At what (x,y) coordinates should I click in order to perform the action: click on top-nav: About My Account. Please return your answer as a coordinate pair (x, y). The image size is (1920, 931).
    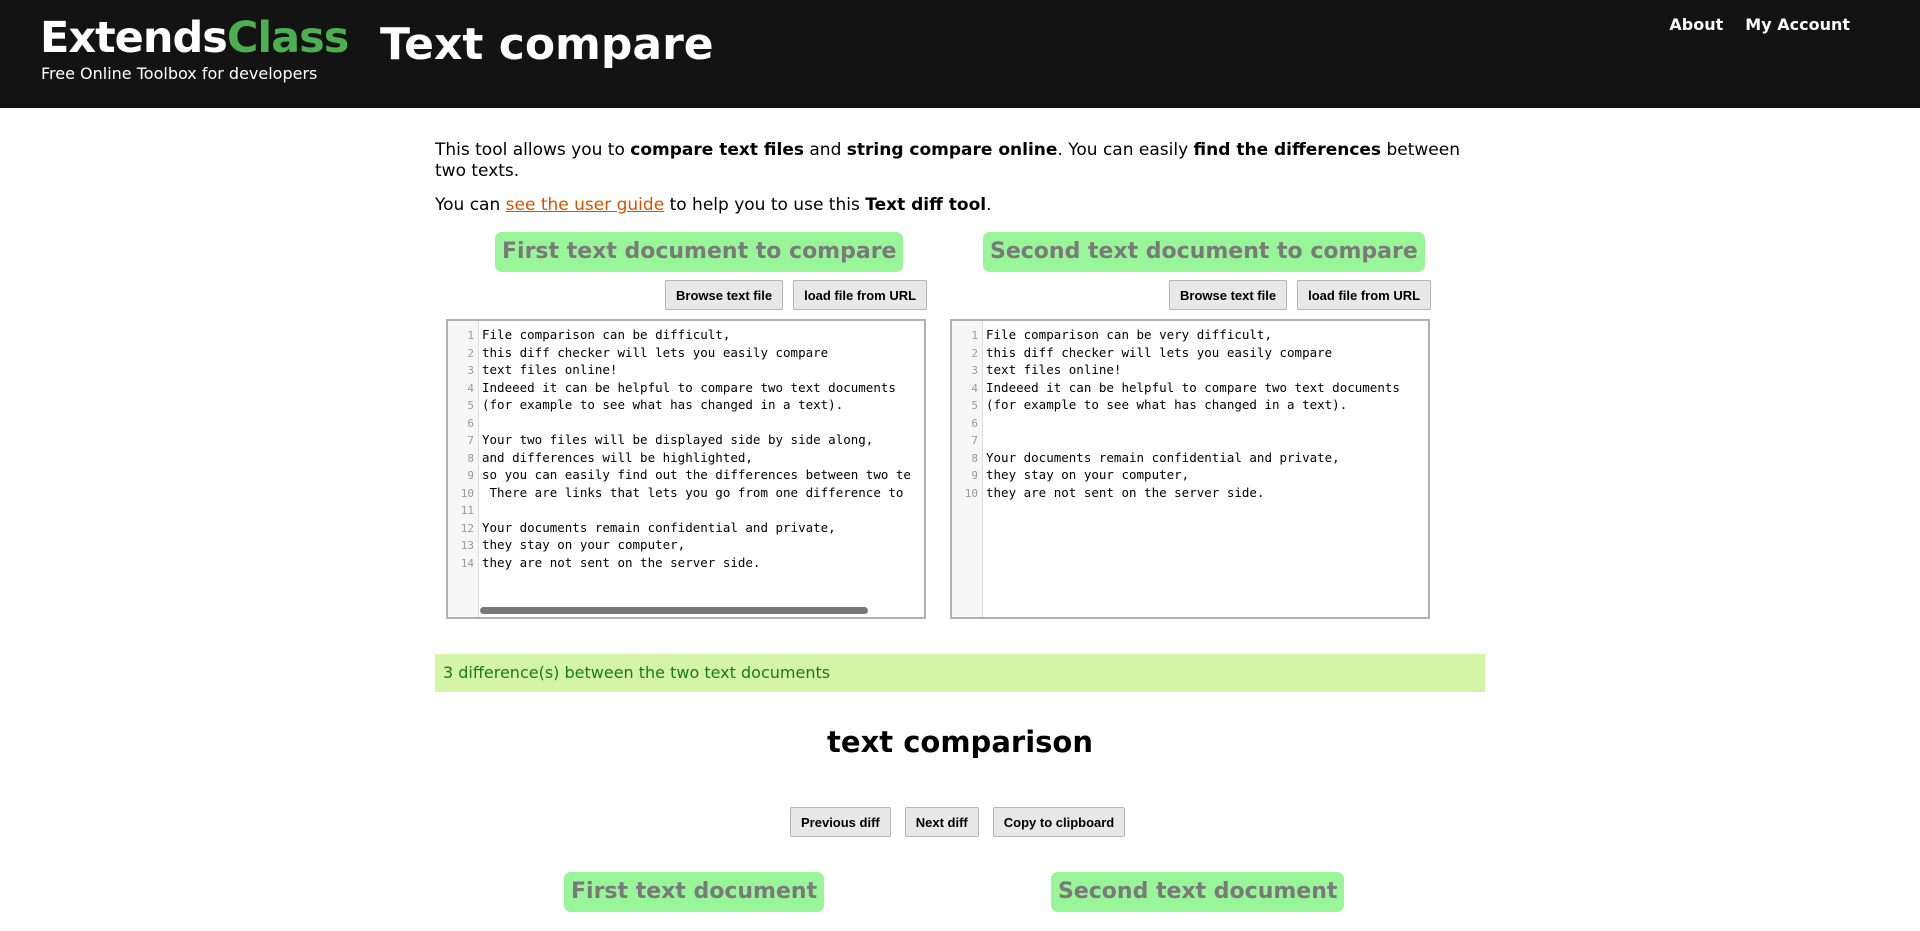
    Looking at the image, I should click on (1759, 24).